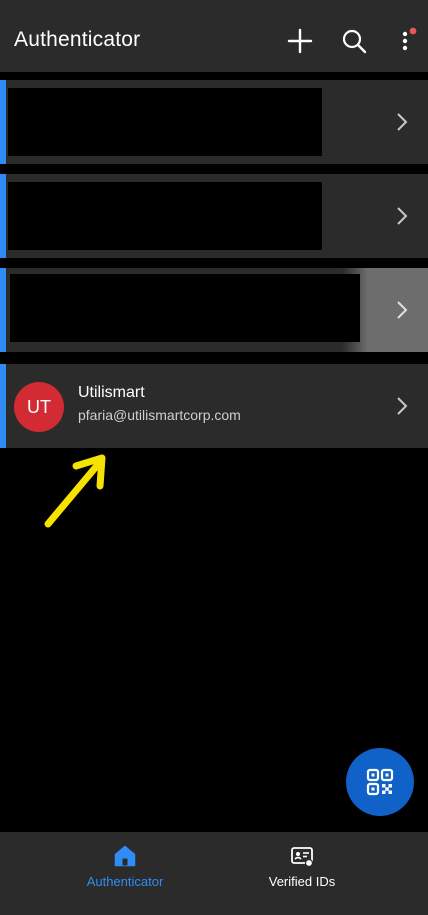 The image size is (428, 915). What do you see at coordinates (413, 31) in the screenshot?
I see `notification-dot` at bounding box center [413, 31].